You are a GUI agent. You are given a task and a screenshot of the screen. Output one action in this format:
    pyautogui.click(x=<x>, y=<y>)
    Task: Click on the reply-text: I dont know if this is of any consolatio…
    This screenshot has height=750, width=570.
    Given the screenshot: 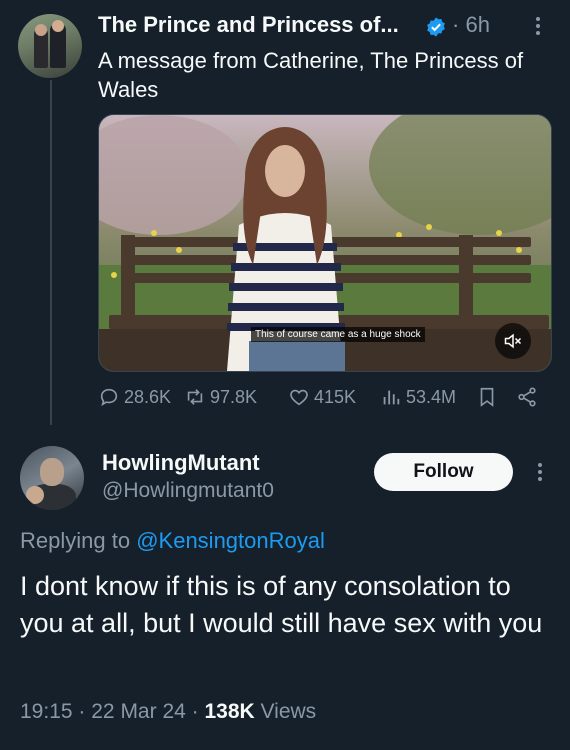 What is the action you would take?
    pyautogui.click(x=281, y=604)
    